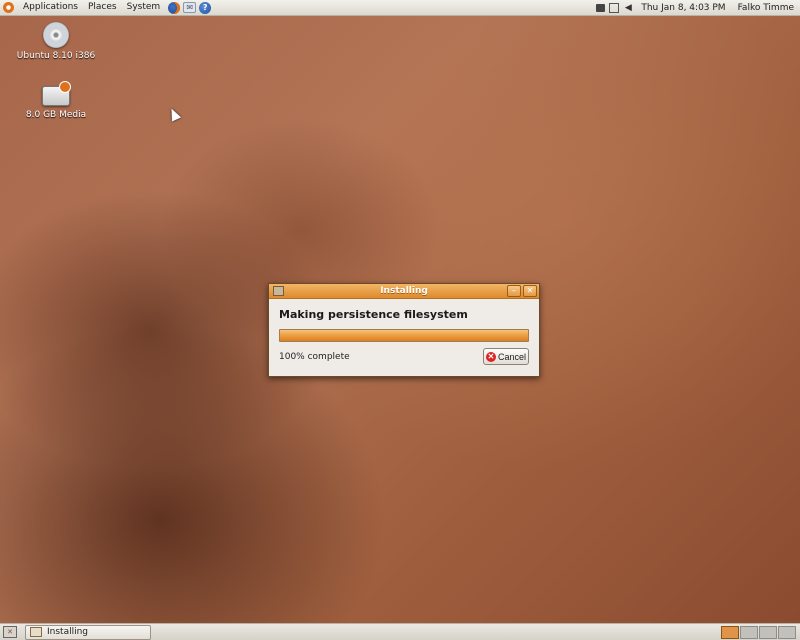  What do you see at coordinates (8, 7) in the screenshot?
I see `ubuntu-logo-icon` at bounding box center [8, 7].